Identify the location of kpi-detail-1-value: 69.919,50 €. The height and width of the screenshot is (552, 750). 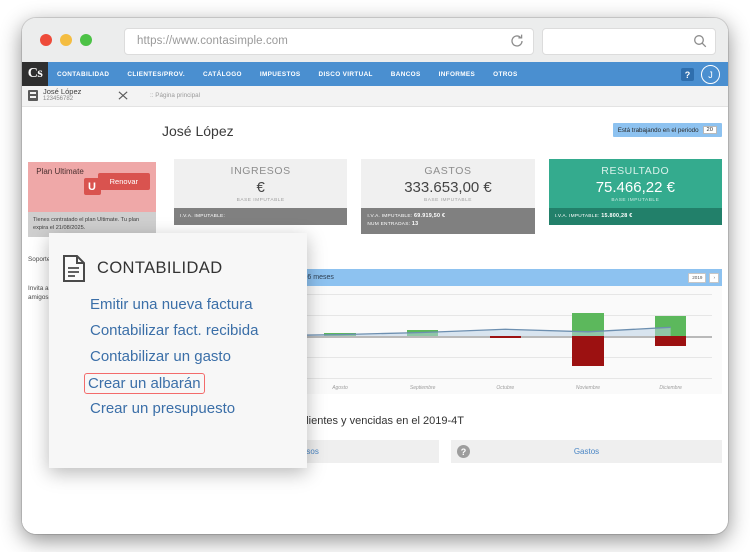
(429, 216).